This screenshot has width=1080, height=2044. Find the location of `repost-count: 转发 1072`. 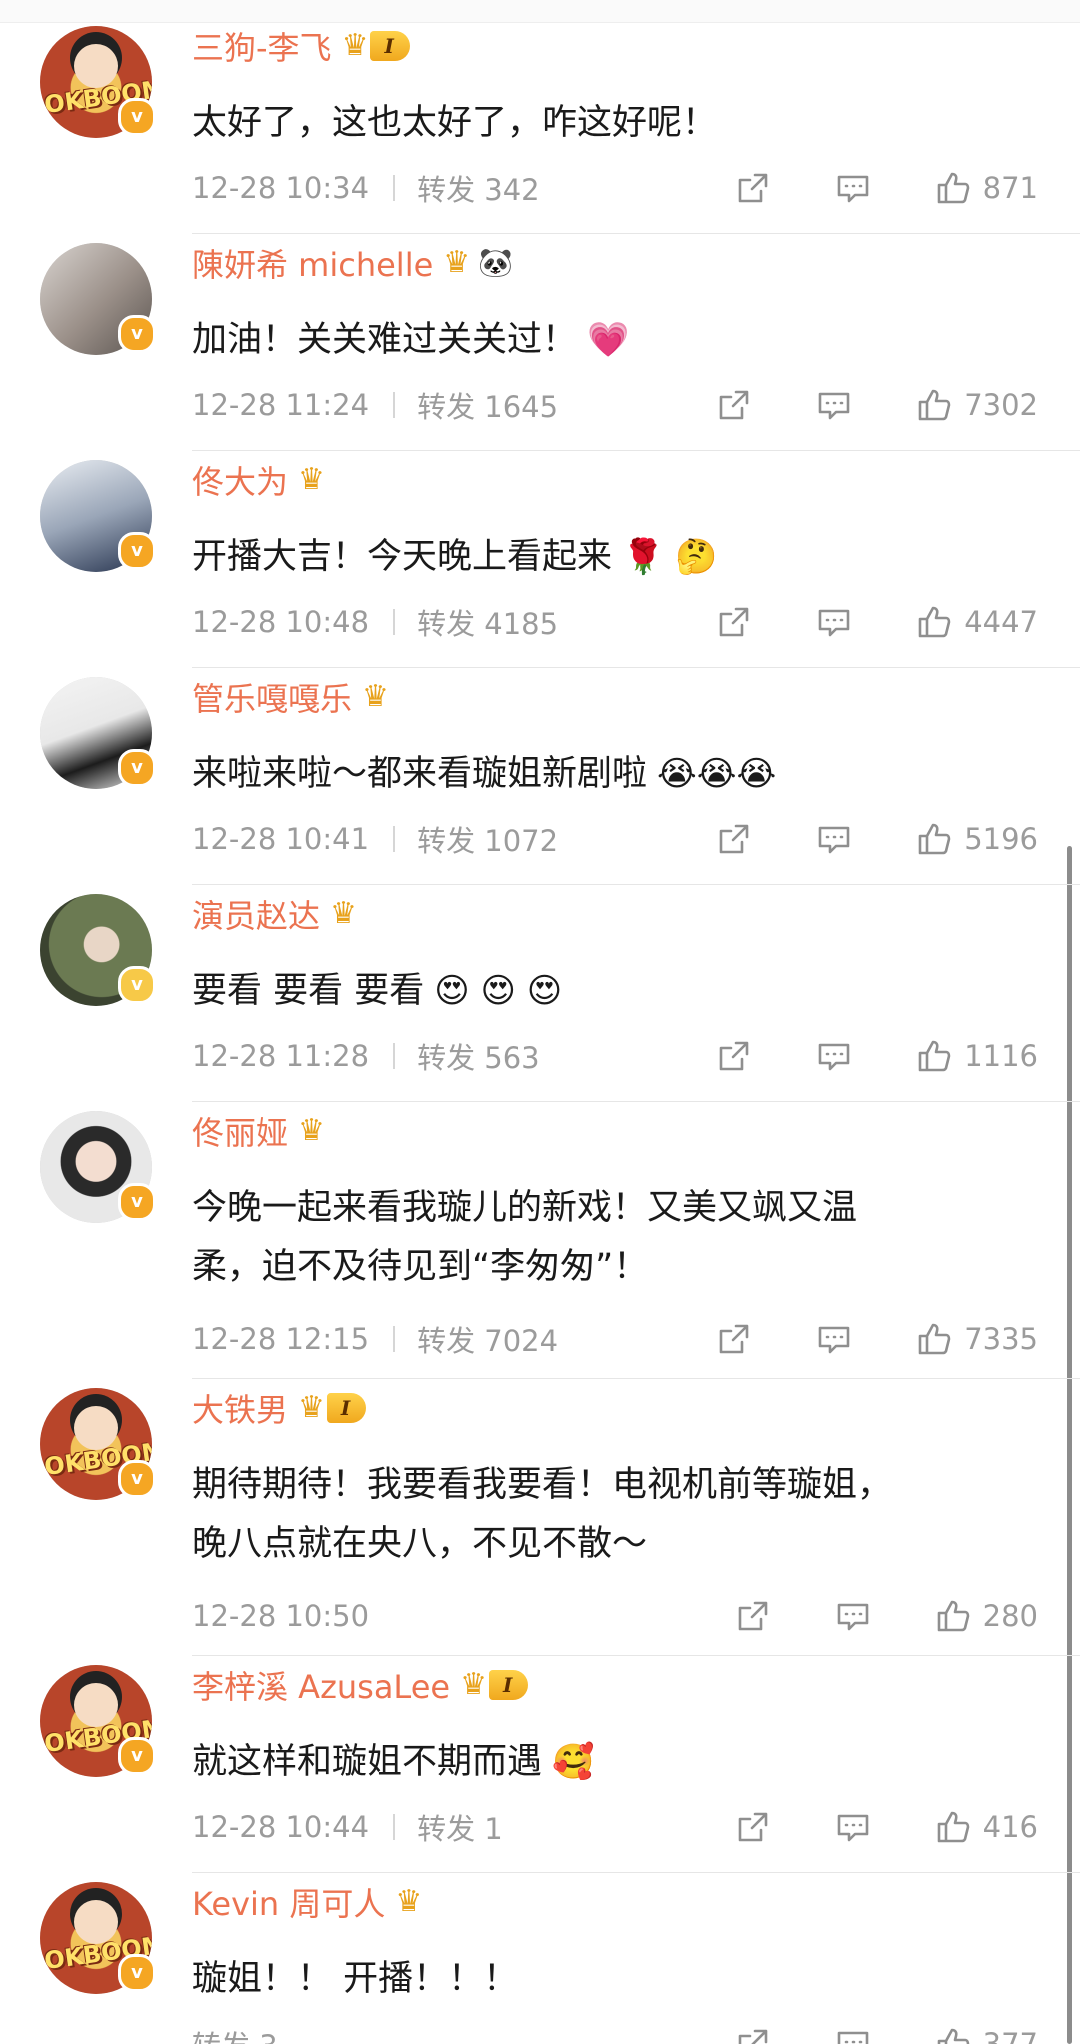

repost-count: 转发 1072 is located at coordinates (487, 839).